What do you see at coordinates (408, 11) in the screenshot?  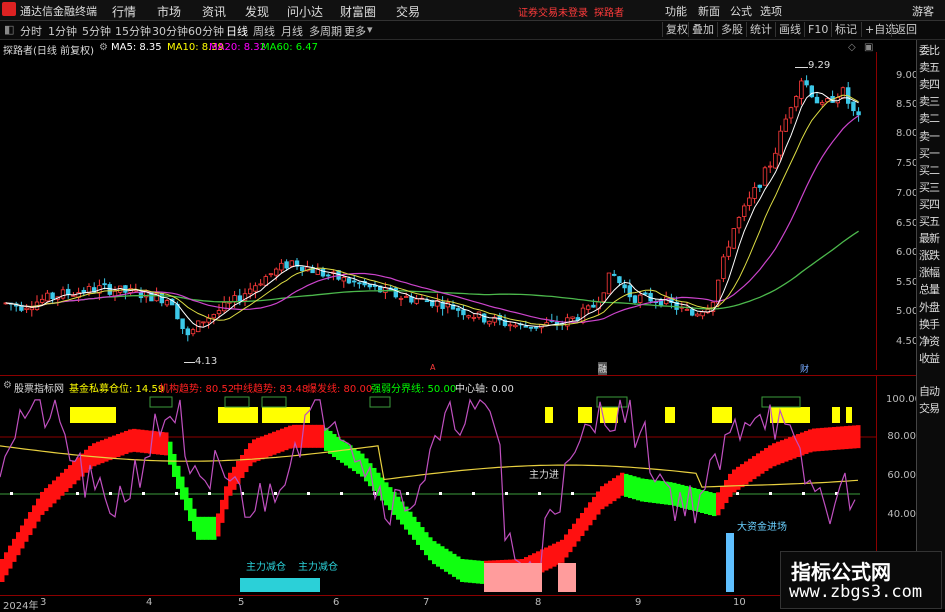 I see `menu-trade: 交易` at bounding box center [408, 11].